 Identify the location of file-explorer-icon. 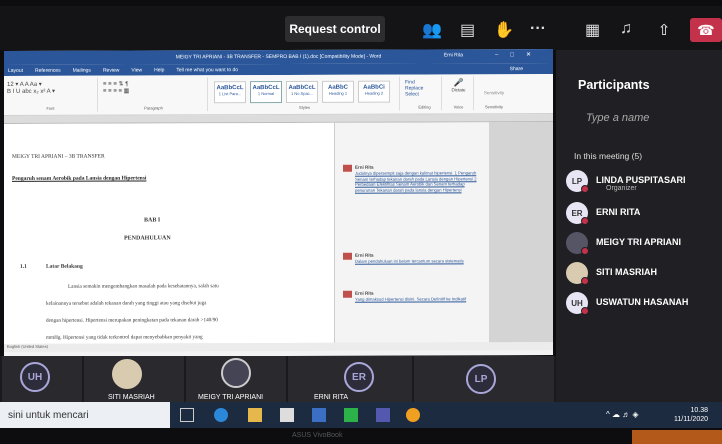
(255, 415).